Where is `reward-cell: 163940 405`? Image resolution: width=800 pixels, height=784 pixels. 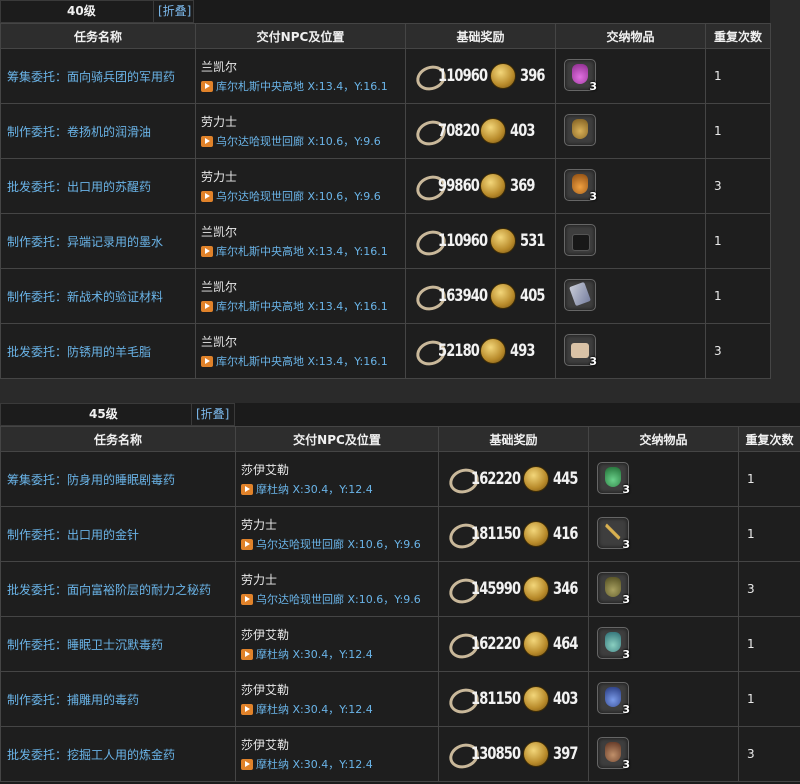 reward-cell: 163940 405 is located at coordinates (480, 296).